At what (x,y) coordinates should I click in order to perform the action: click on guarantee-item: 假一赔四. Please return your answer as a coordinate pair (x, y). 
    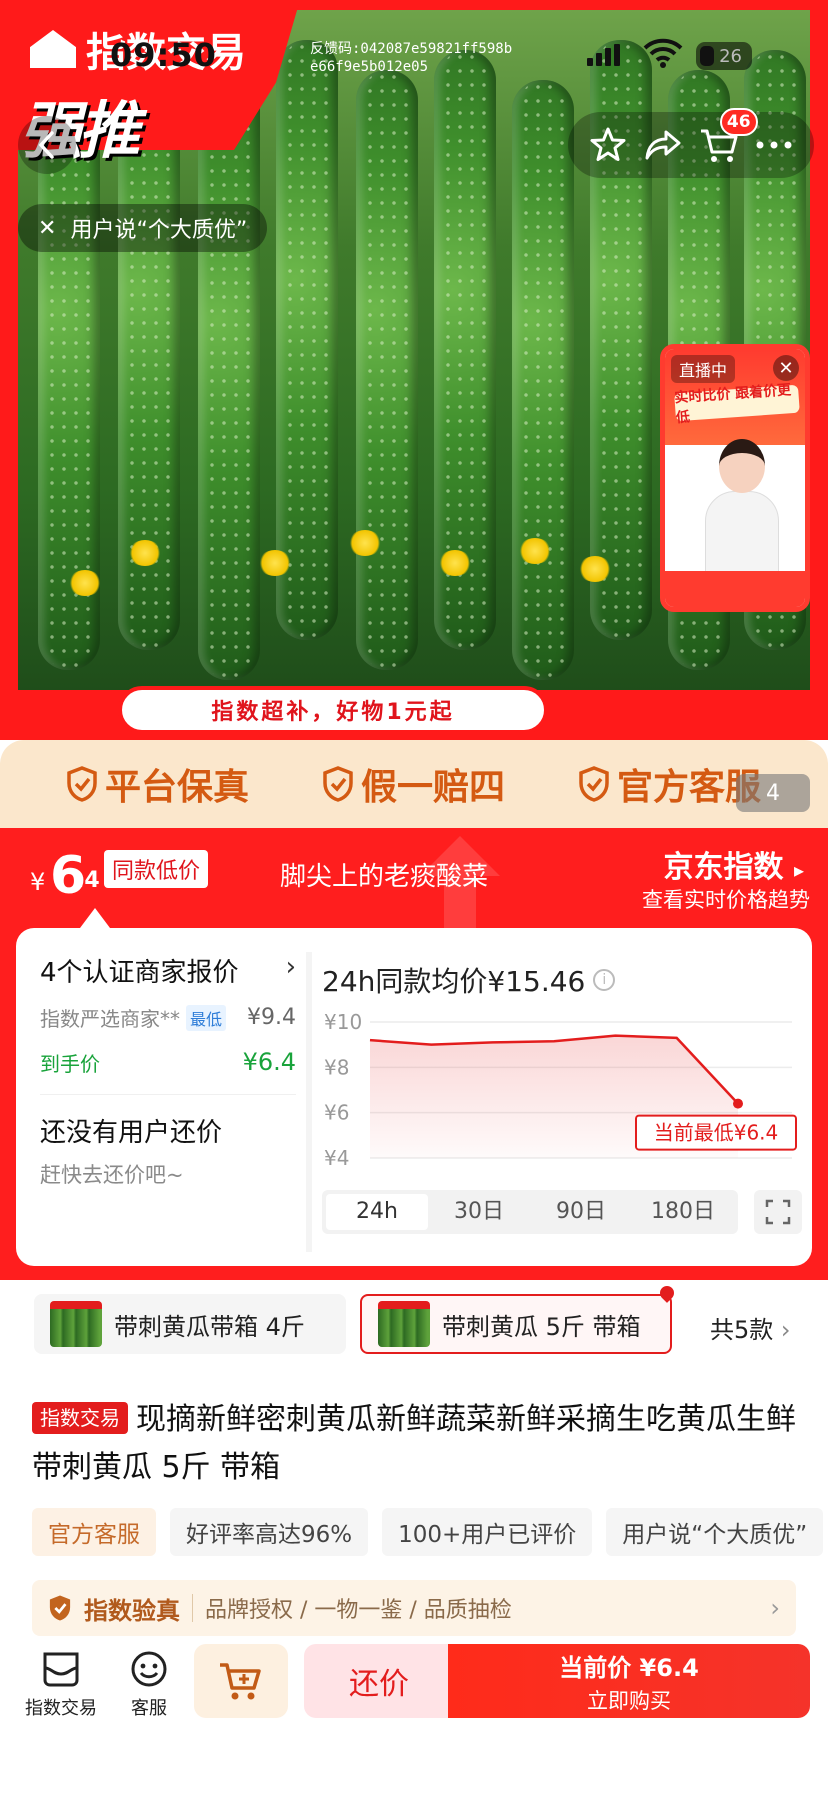
    Looking at the image, I should click on (414, 784).